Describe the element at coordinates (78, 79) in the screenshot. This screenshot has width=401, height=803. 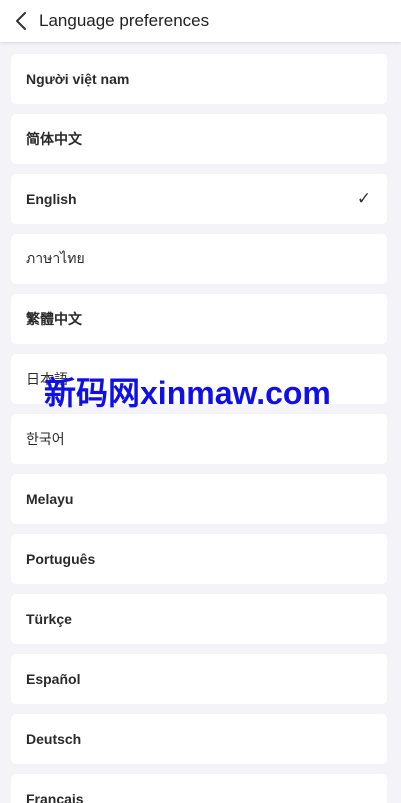
I see `language-label: Người việt nam` at that location.